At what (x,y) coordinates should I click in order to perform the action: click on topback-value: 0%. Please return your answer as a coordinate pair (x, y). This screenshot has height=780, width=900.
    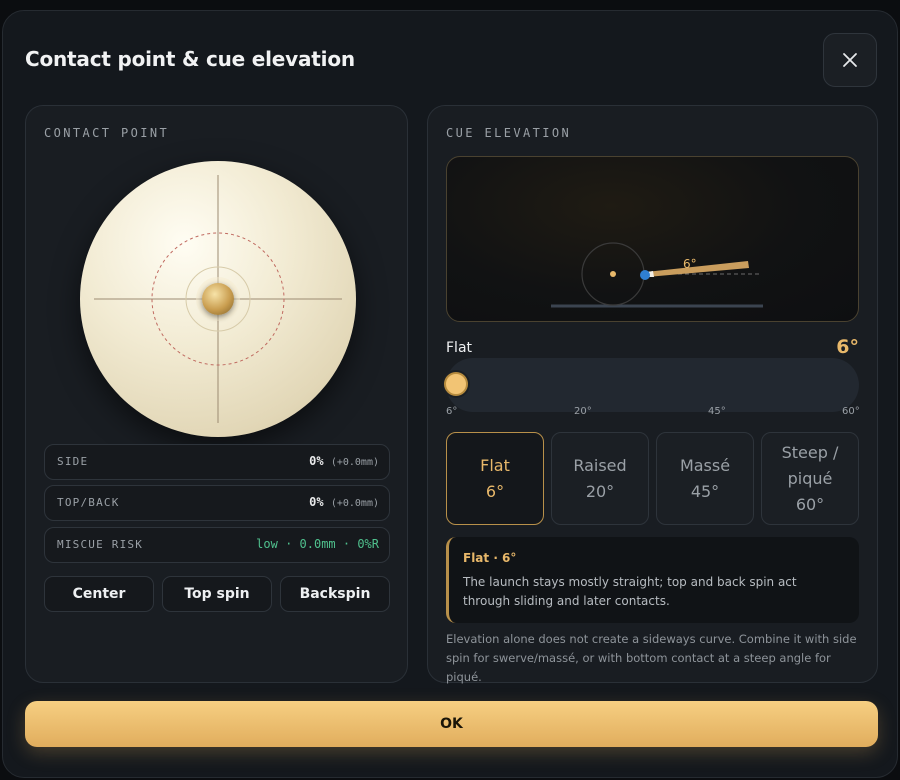
    Looking at the image, I should click on (316, 502).